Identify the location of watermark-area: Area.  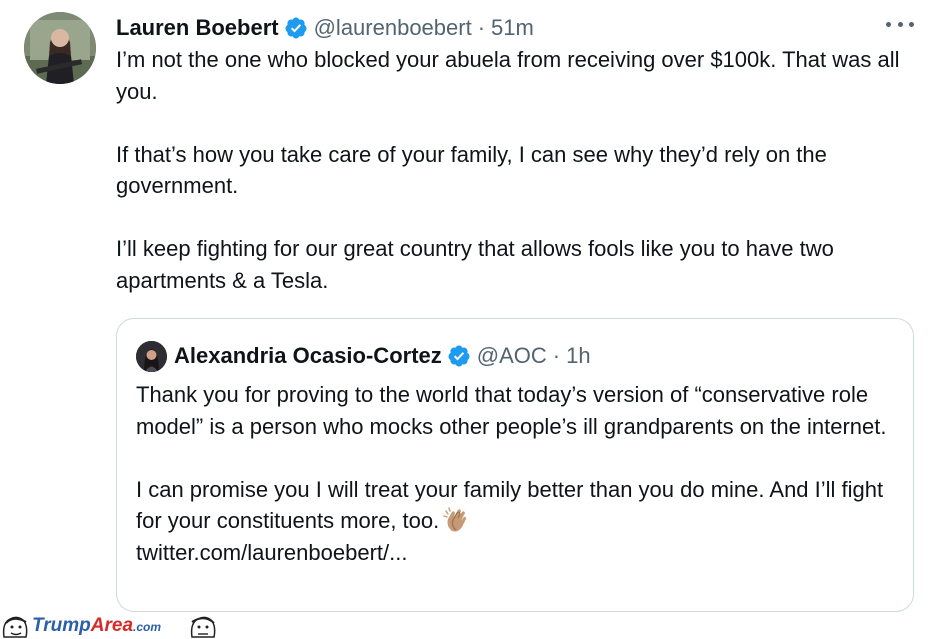
(112, 625).